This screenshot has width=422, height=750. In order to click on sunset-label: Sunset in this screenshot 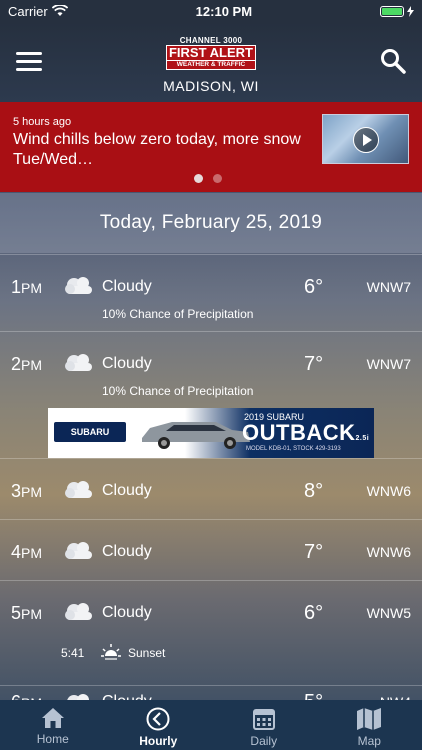, I will do `click(147, 653)`.